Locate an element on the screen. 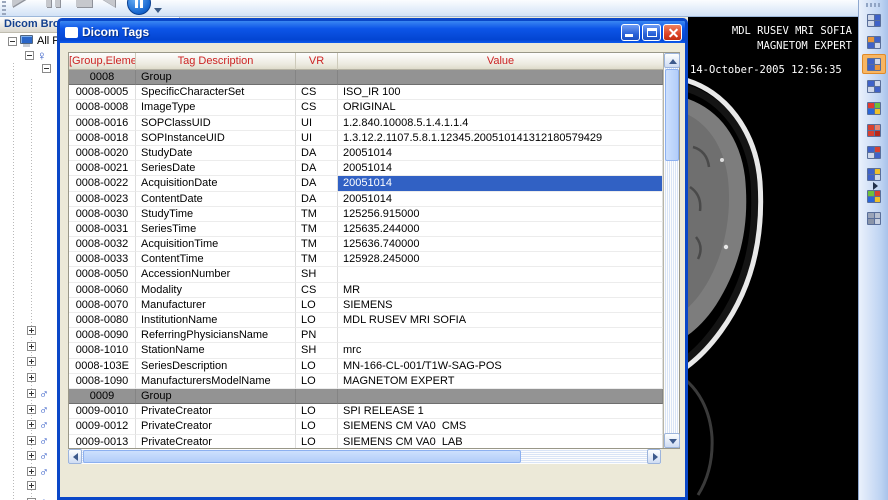 The image size is (888, 500). table-cell: PN is located at coordinates (317, 336).